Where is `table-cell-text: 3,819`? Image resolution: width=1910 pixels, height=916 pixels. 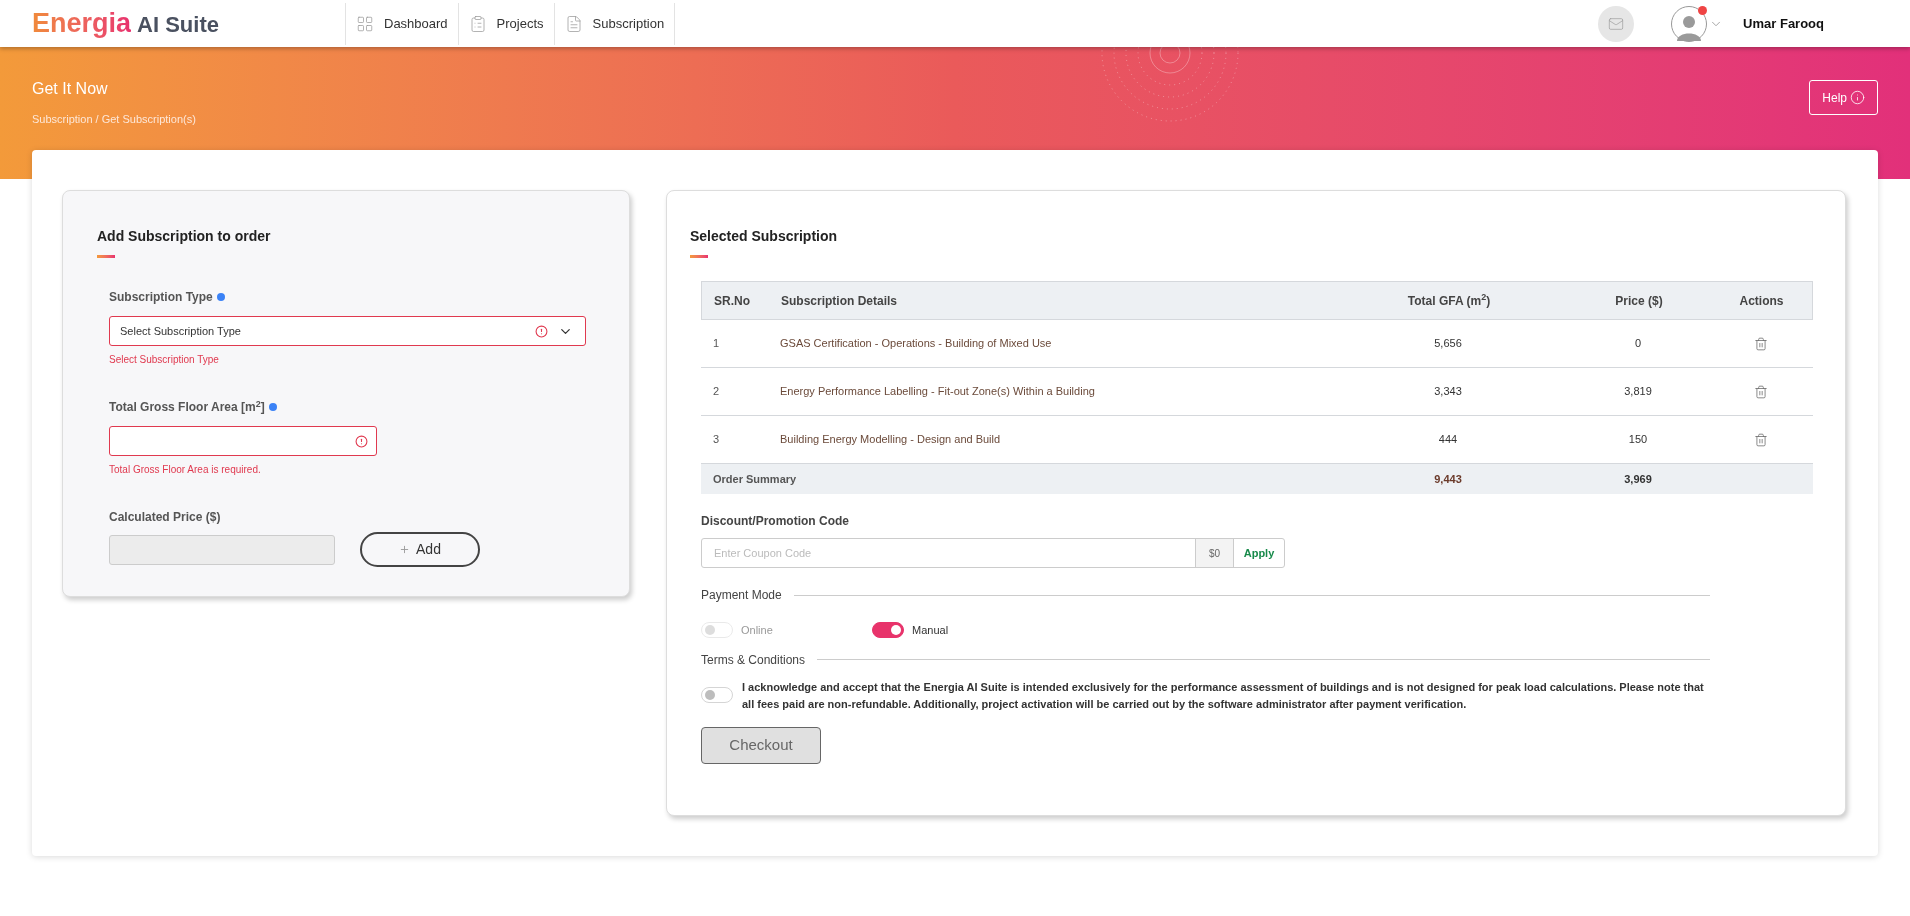
table-cell-text: 3,819 is located at coordinates (1638, 392).